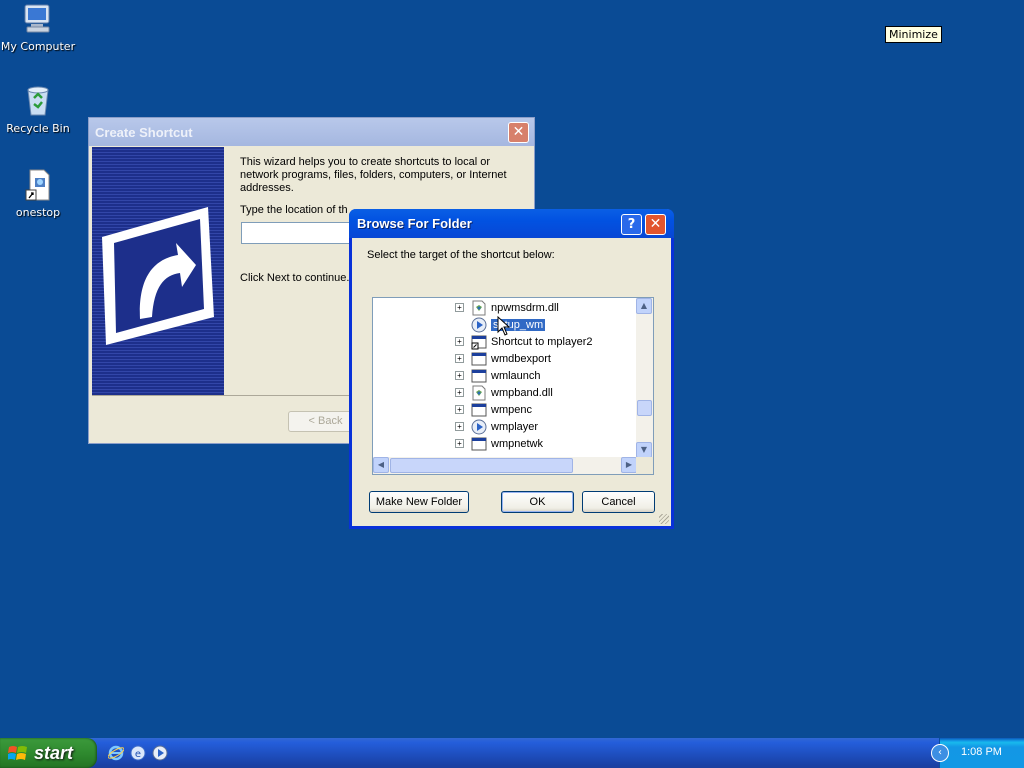 The image size is (1024, 768). I want to click on tree-item: + wmpnetwk, so click(499, 443).